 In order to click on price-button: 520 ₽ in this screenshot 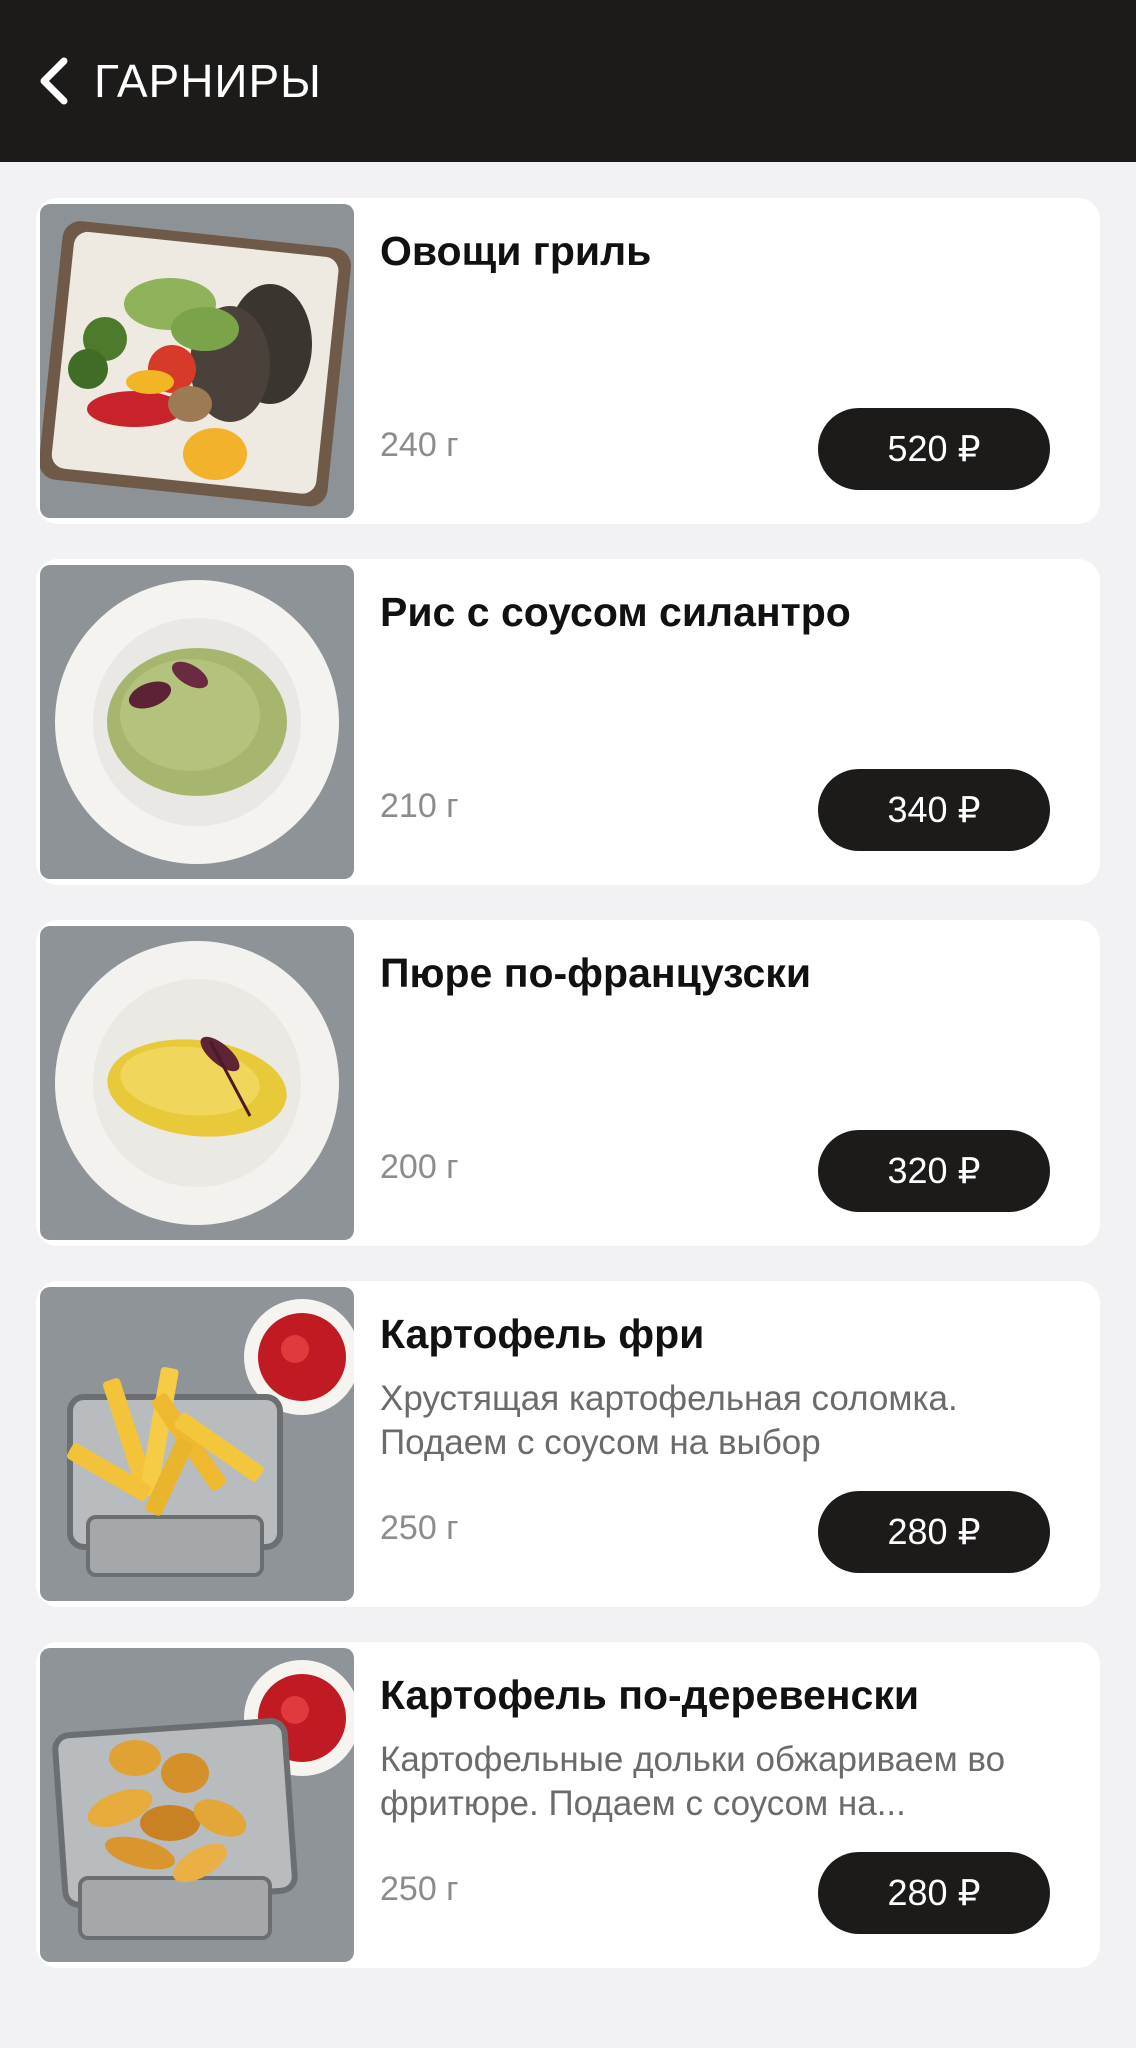, I will do `click(934, 449)`.